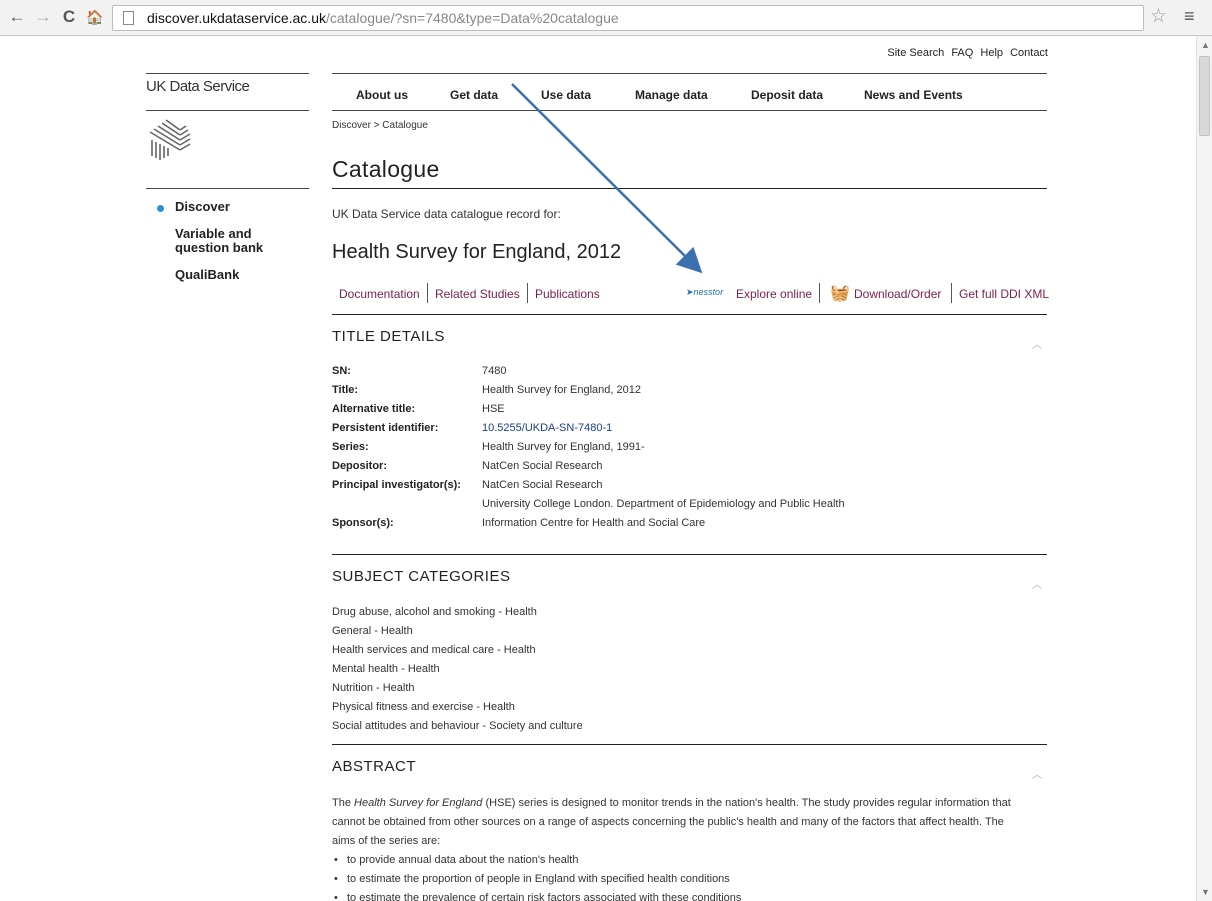 The image size is (1212, 901). I want to click on detail-row: Title: Health Survey for England, 2012, so click(689, 390).